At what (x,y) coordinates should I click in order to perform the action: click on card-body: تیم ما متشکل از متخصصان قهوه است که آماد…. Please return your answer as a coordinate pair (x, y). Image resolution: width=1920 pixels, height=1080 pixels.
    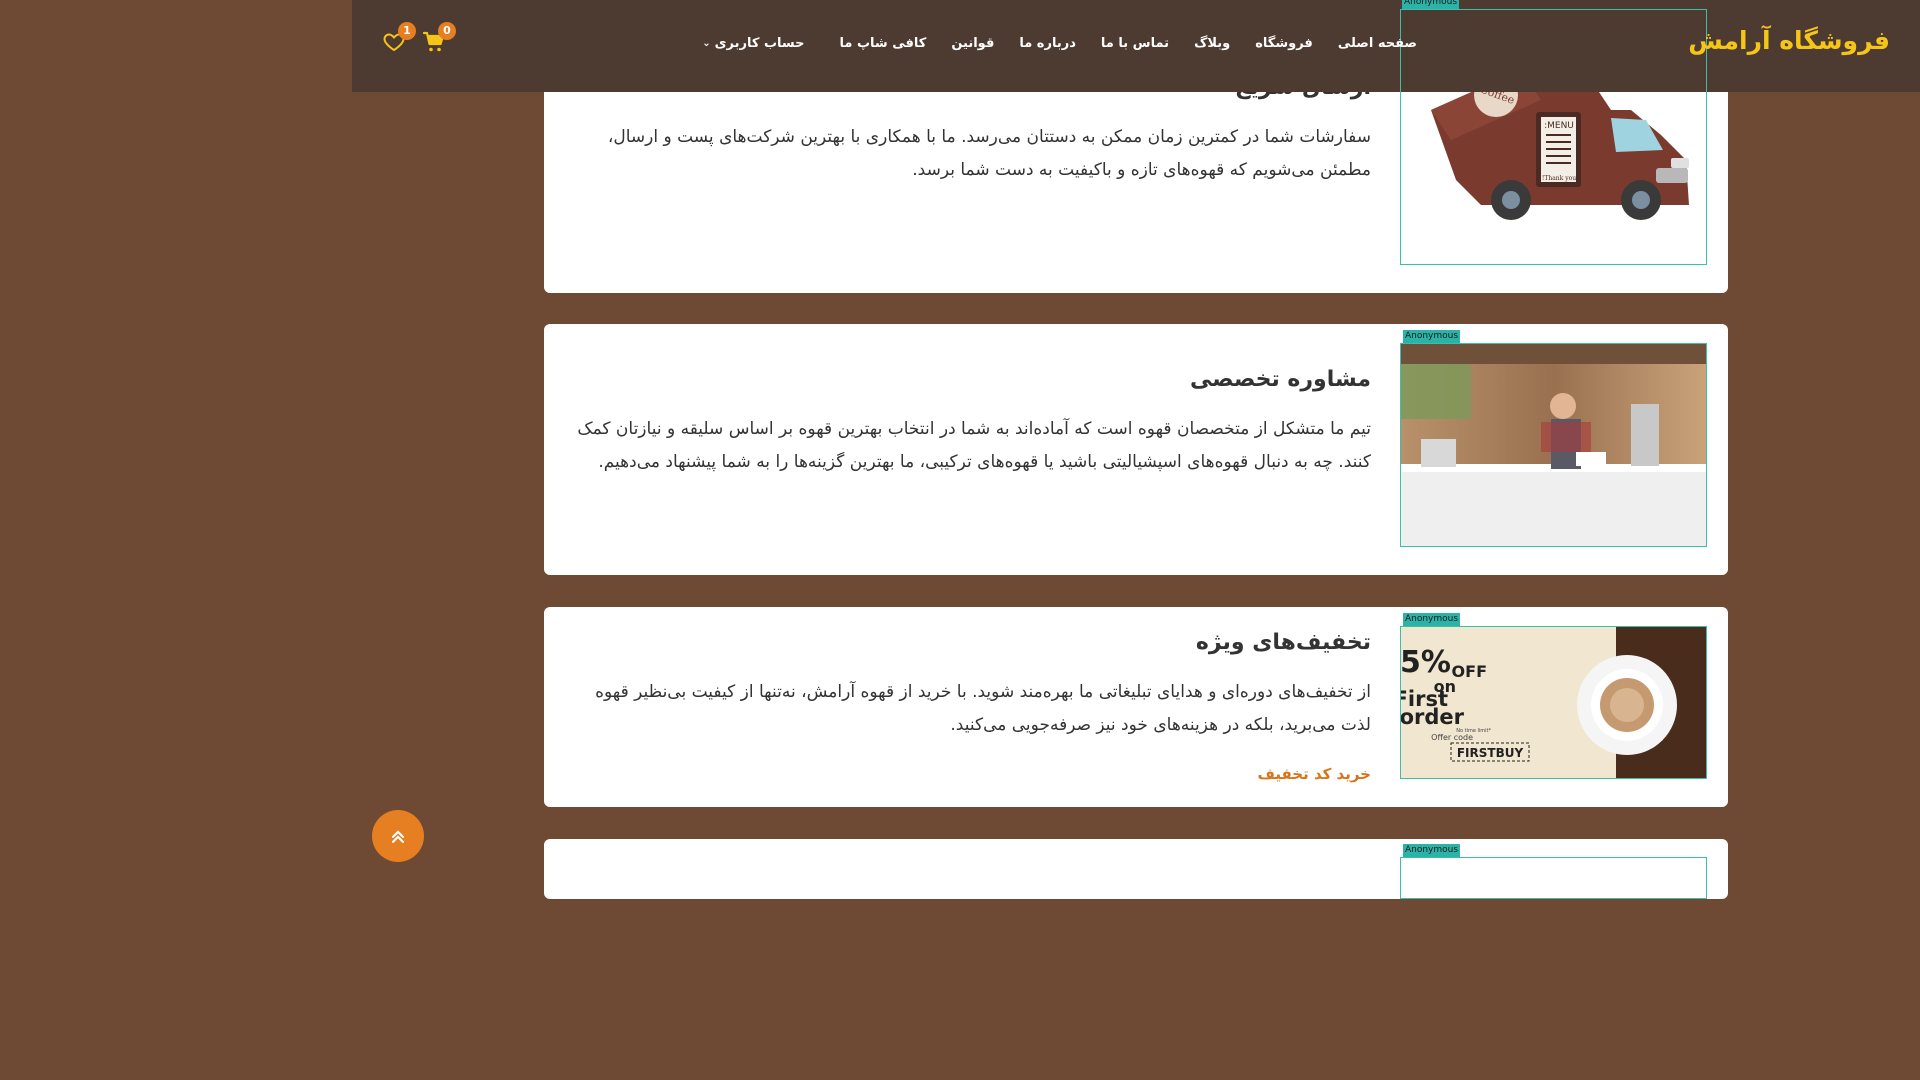
    Looking at the image, I should click on (974, 445).